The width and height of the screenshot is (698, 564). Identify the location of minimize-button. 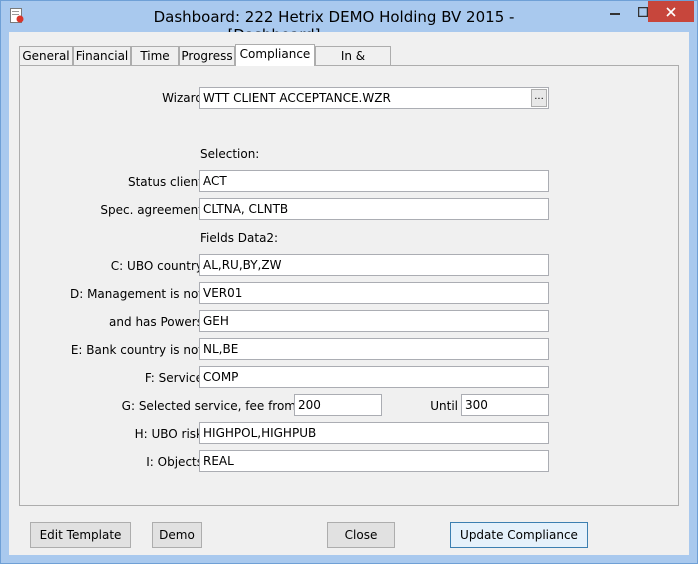
(614, 12).